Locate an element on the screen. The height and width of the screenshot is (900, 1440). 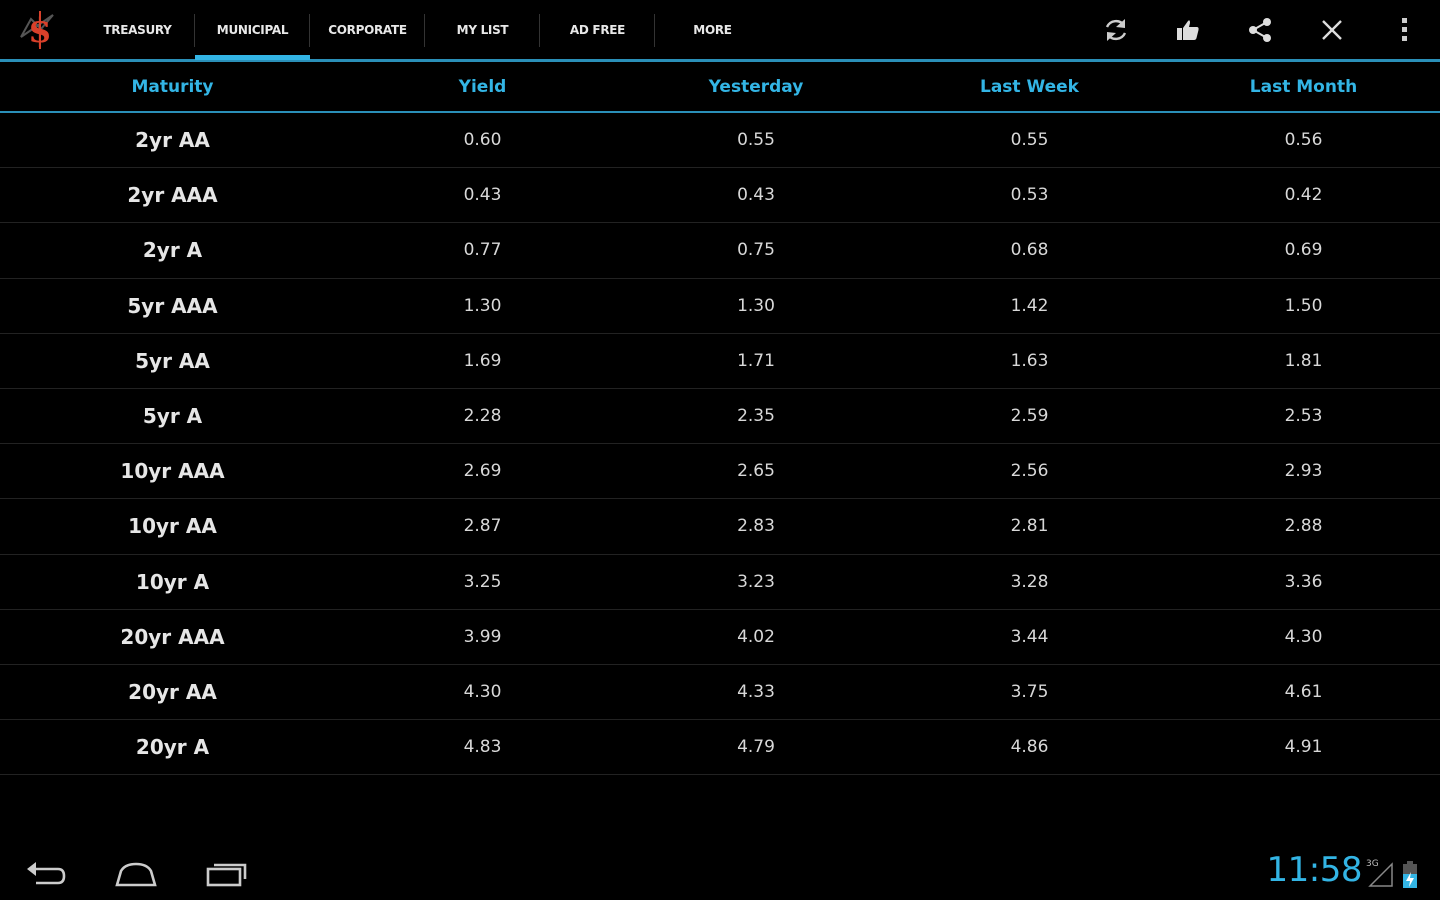
cell-yesterday: 2.65 is located at coordinates (756, 471).